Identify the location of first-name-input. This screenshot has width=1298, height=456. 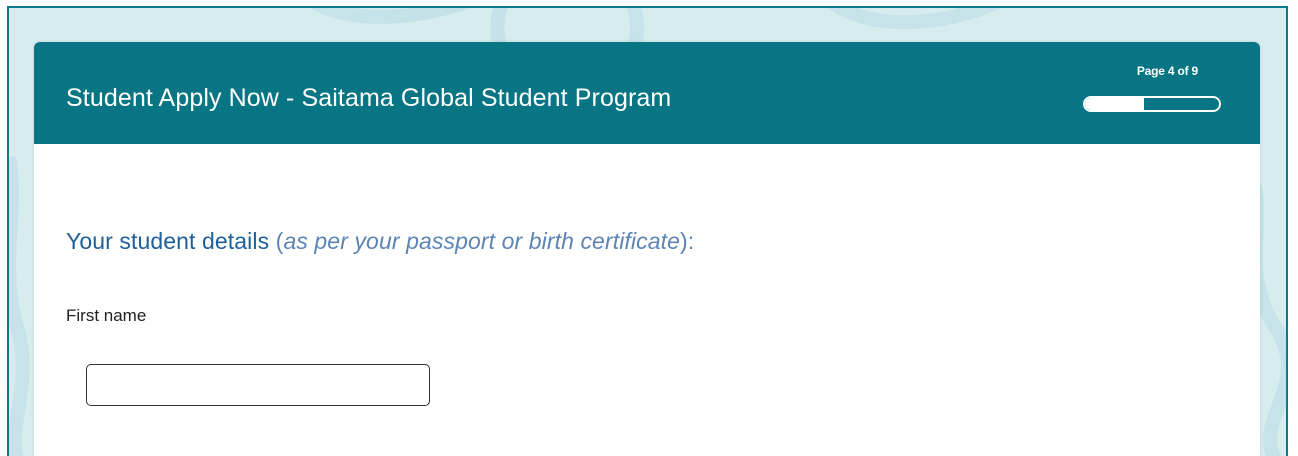
(258, 385).